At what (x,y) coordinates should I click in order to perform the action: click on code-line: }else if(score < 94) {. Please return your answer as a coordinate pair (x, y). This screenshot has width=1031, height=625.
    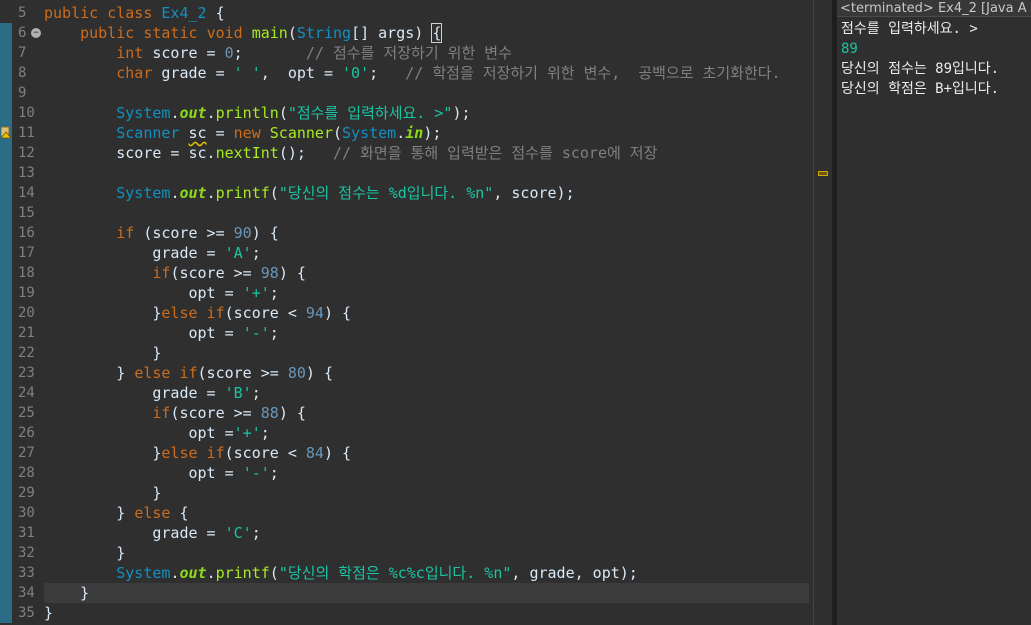
    Looking at the image, I should click on (426, 313).